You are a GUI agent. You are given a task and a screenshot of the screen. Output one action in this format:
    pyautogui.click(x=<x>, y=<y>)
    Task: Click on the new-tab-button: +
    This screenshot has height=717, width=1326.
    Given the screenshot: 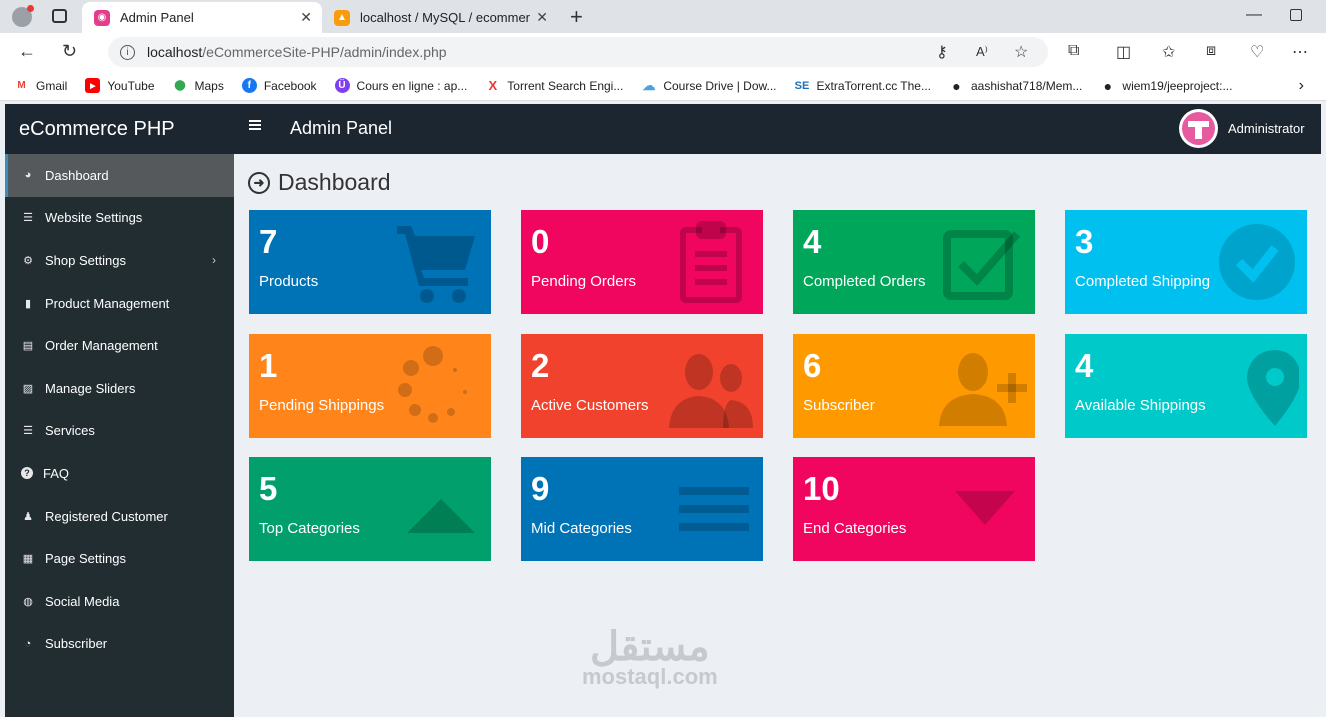 What is the action you would take?
    pyautogui.click(x=576, y=17)
    